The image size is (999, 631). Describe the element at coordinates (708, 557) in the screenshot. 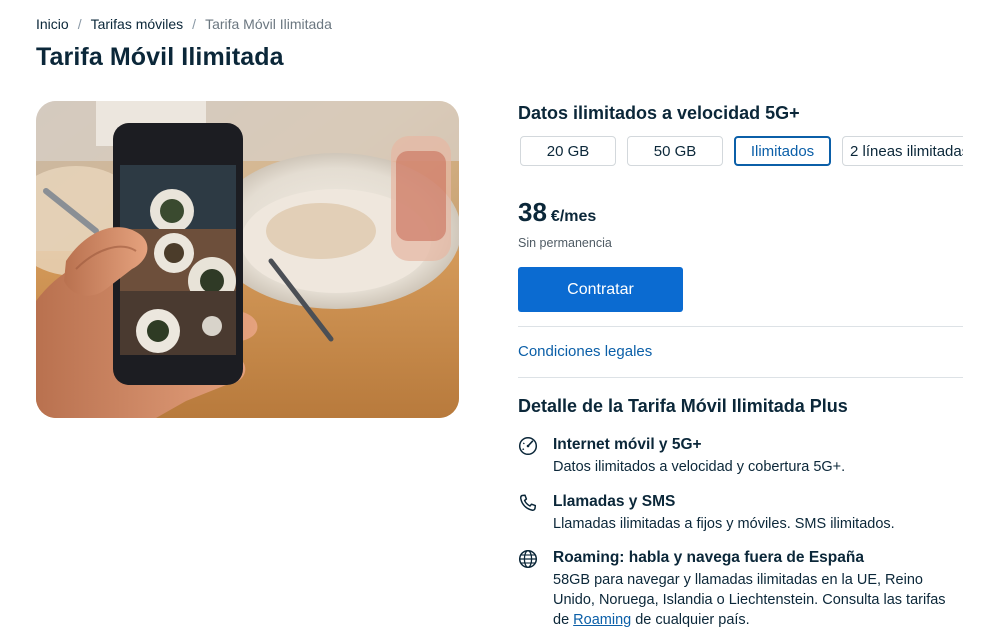

I see `feature-title: Roaming: habla y navega fuera de España` at that location.